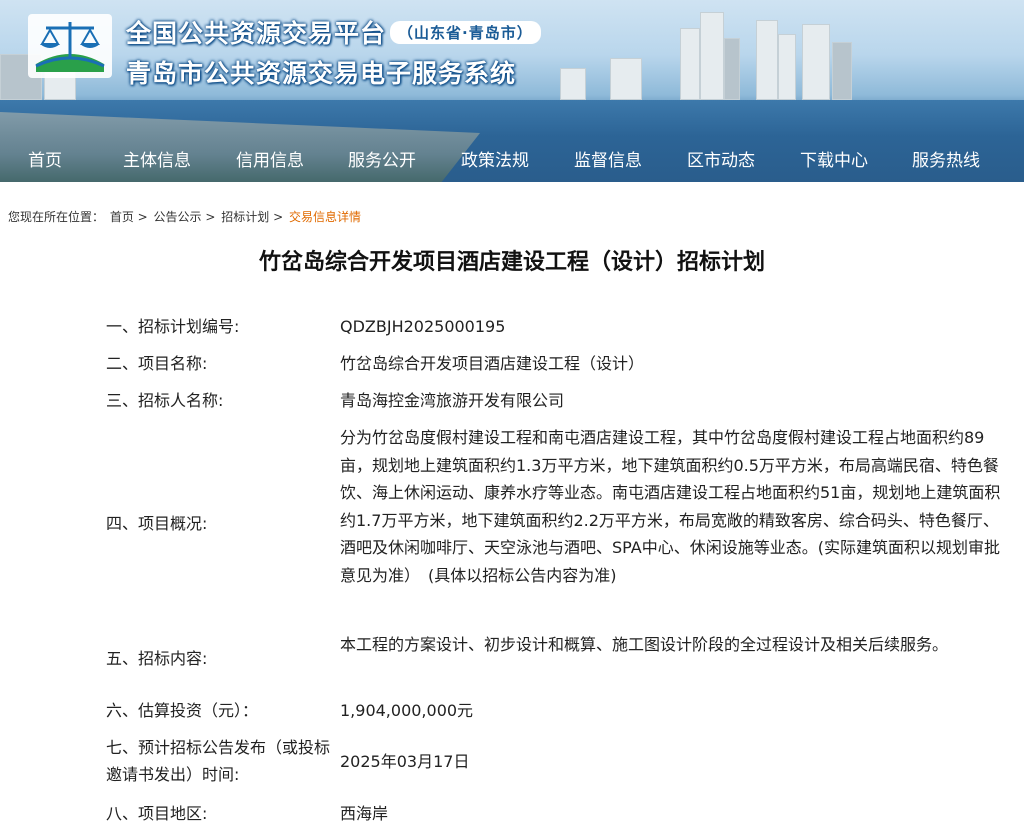  What do you see at coordinates (56, 217) in the screenshot?
I see `breadcrumb-prefix: 您现在所在位置：` at bounding box center [56, 217].